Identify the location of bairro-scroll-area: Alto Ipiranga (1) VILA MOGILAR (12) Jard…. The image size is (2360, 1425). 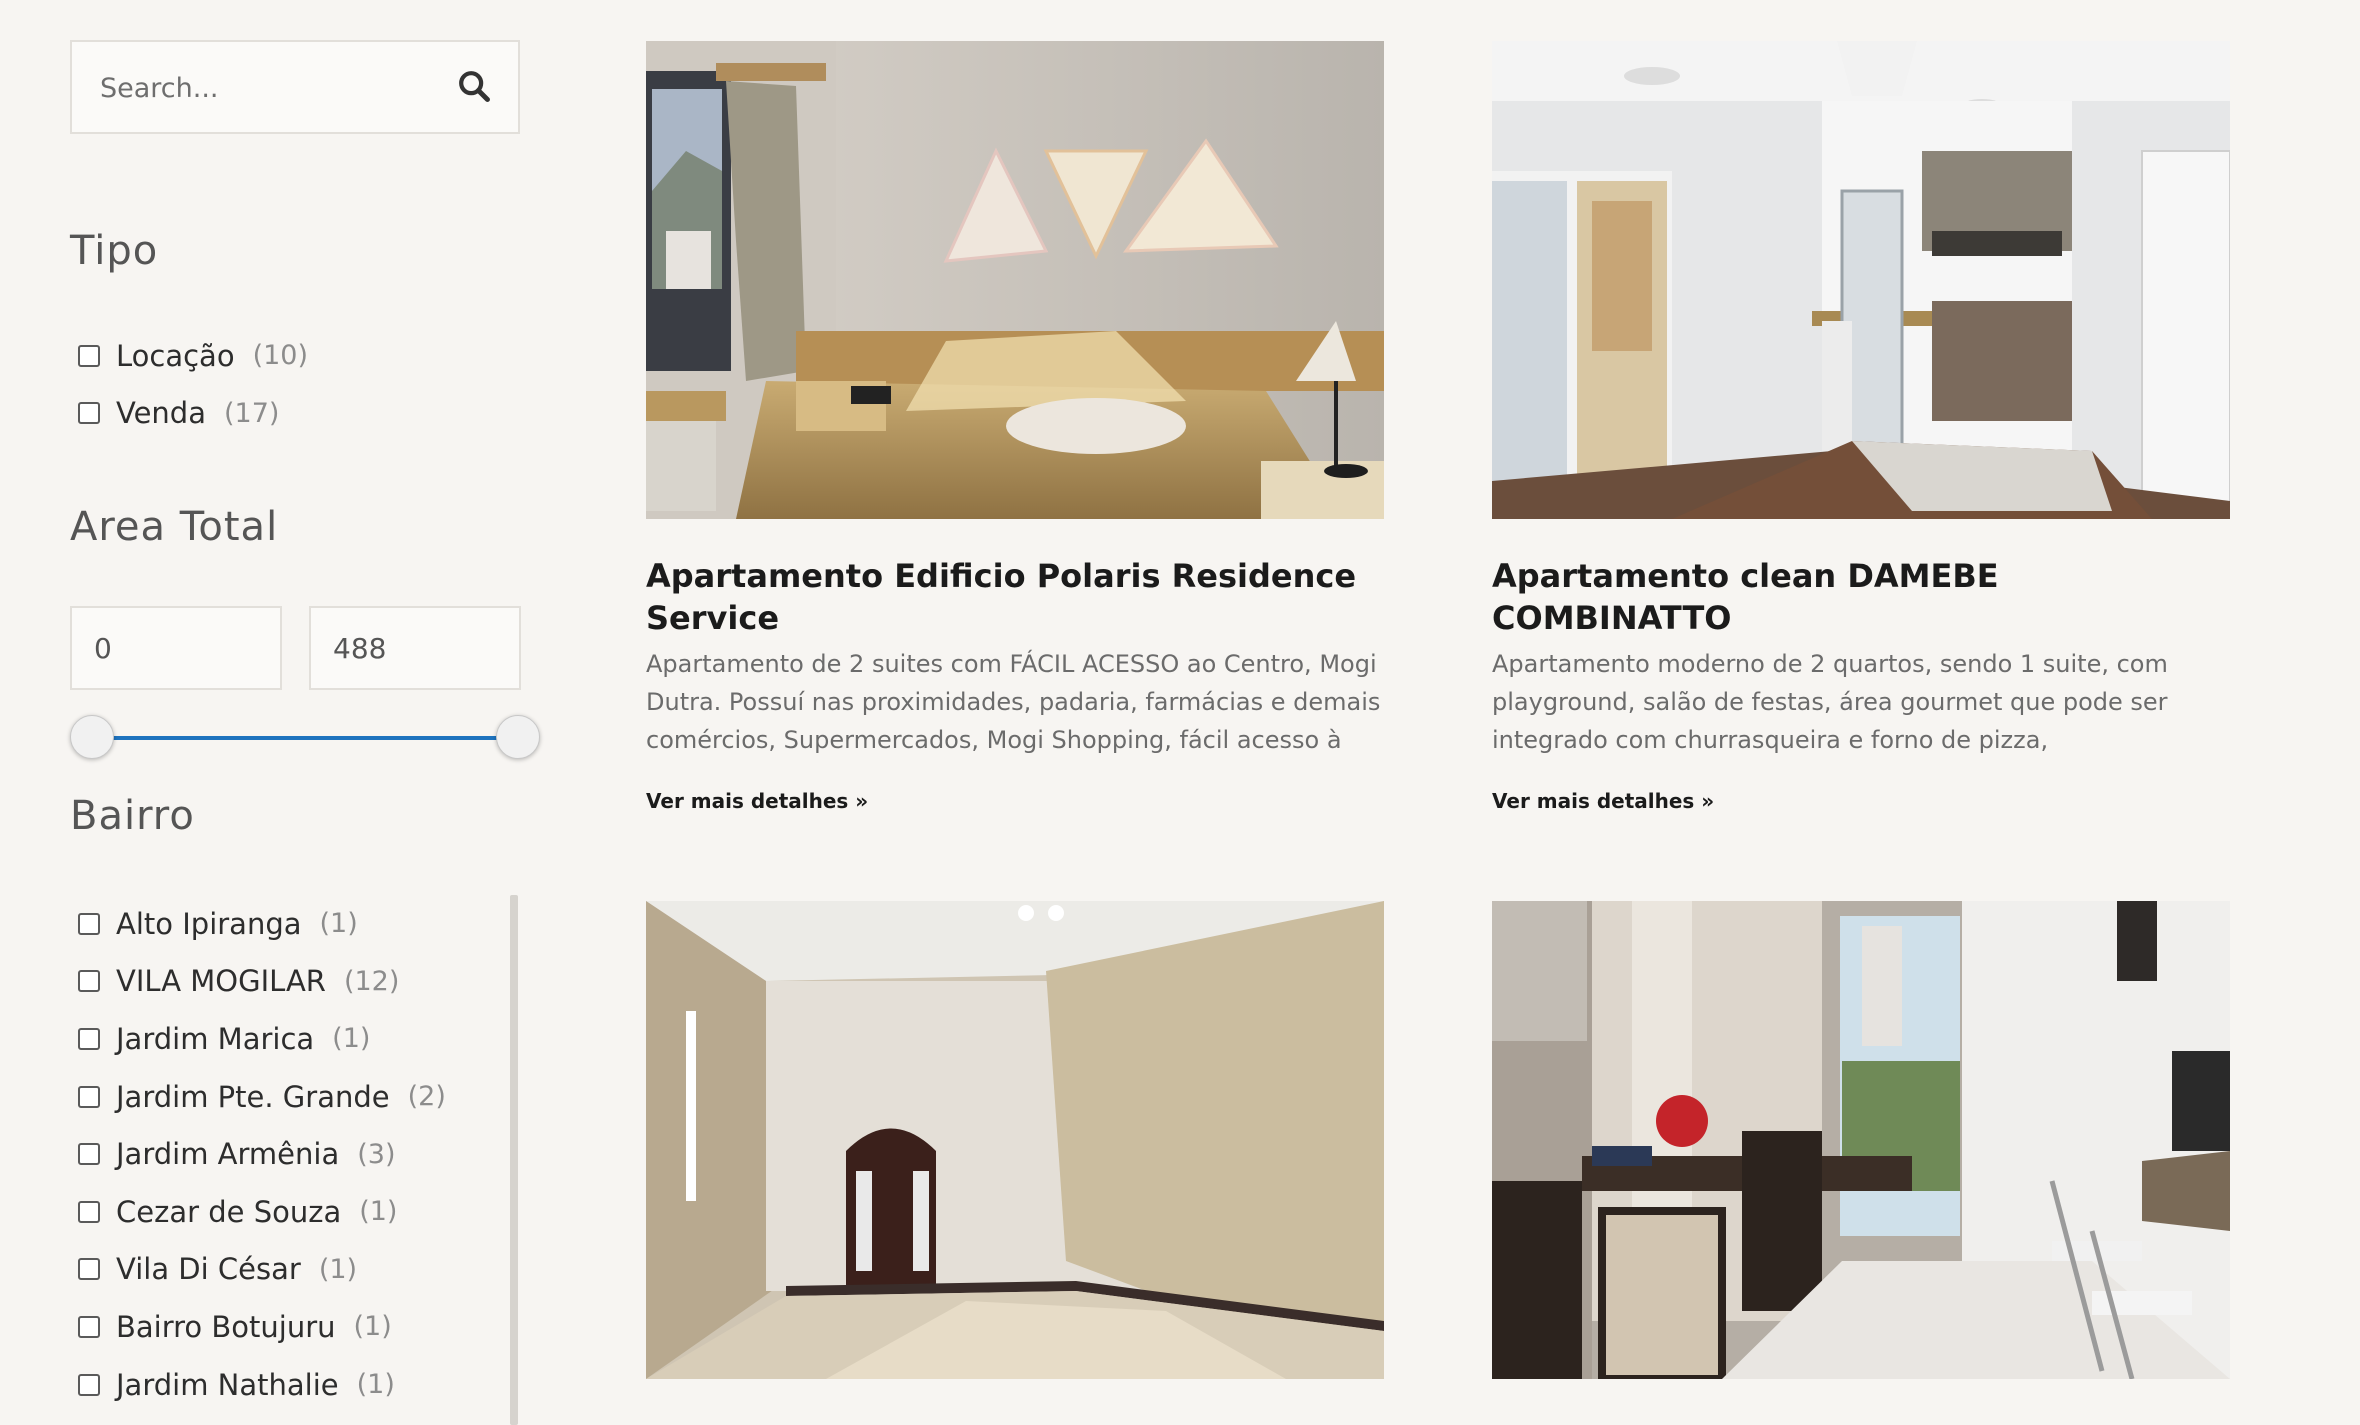
(295, 1160).